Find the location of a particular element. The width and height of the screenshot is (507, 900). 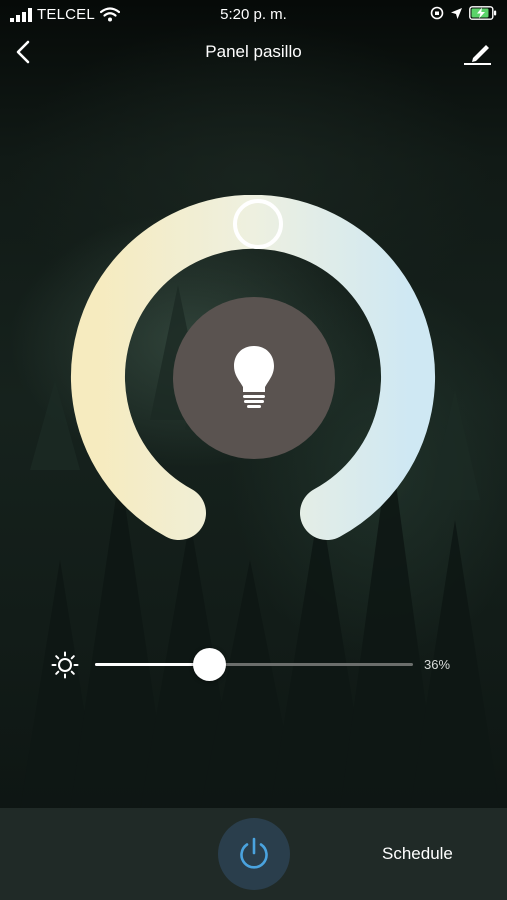

bottom-bar: Schedule is located at coordinates (253, 854).